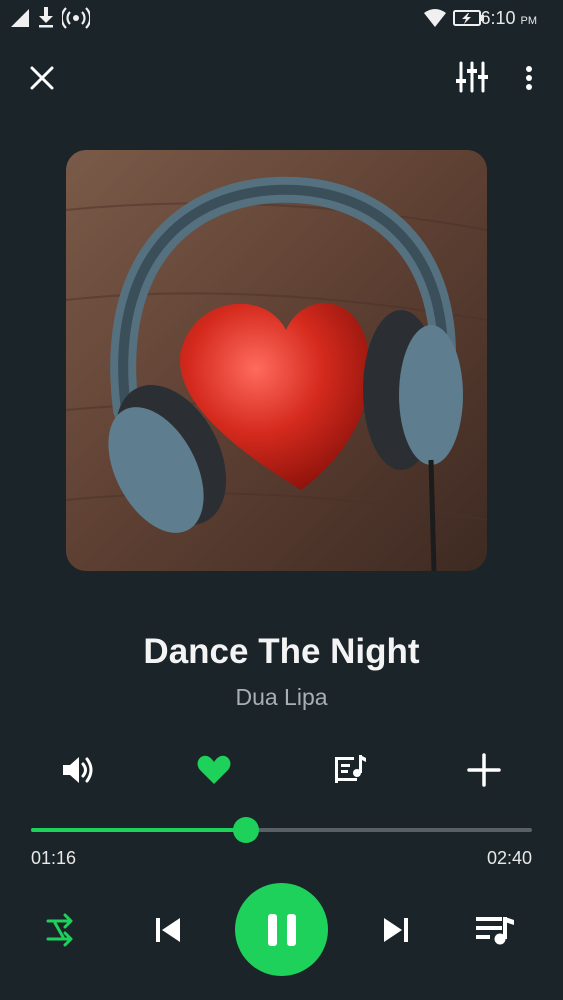  I want to click on status-ampm: PM, so click(529, 21).